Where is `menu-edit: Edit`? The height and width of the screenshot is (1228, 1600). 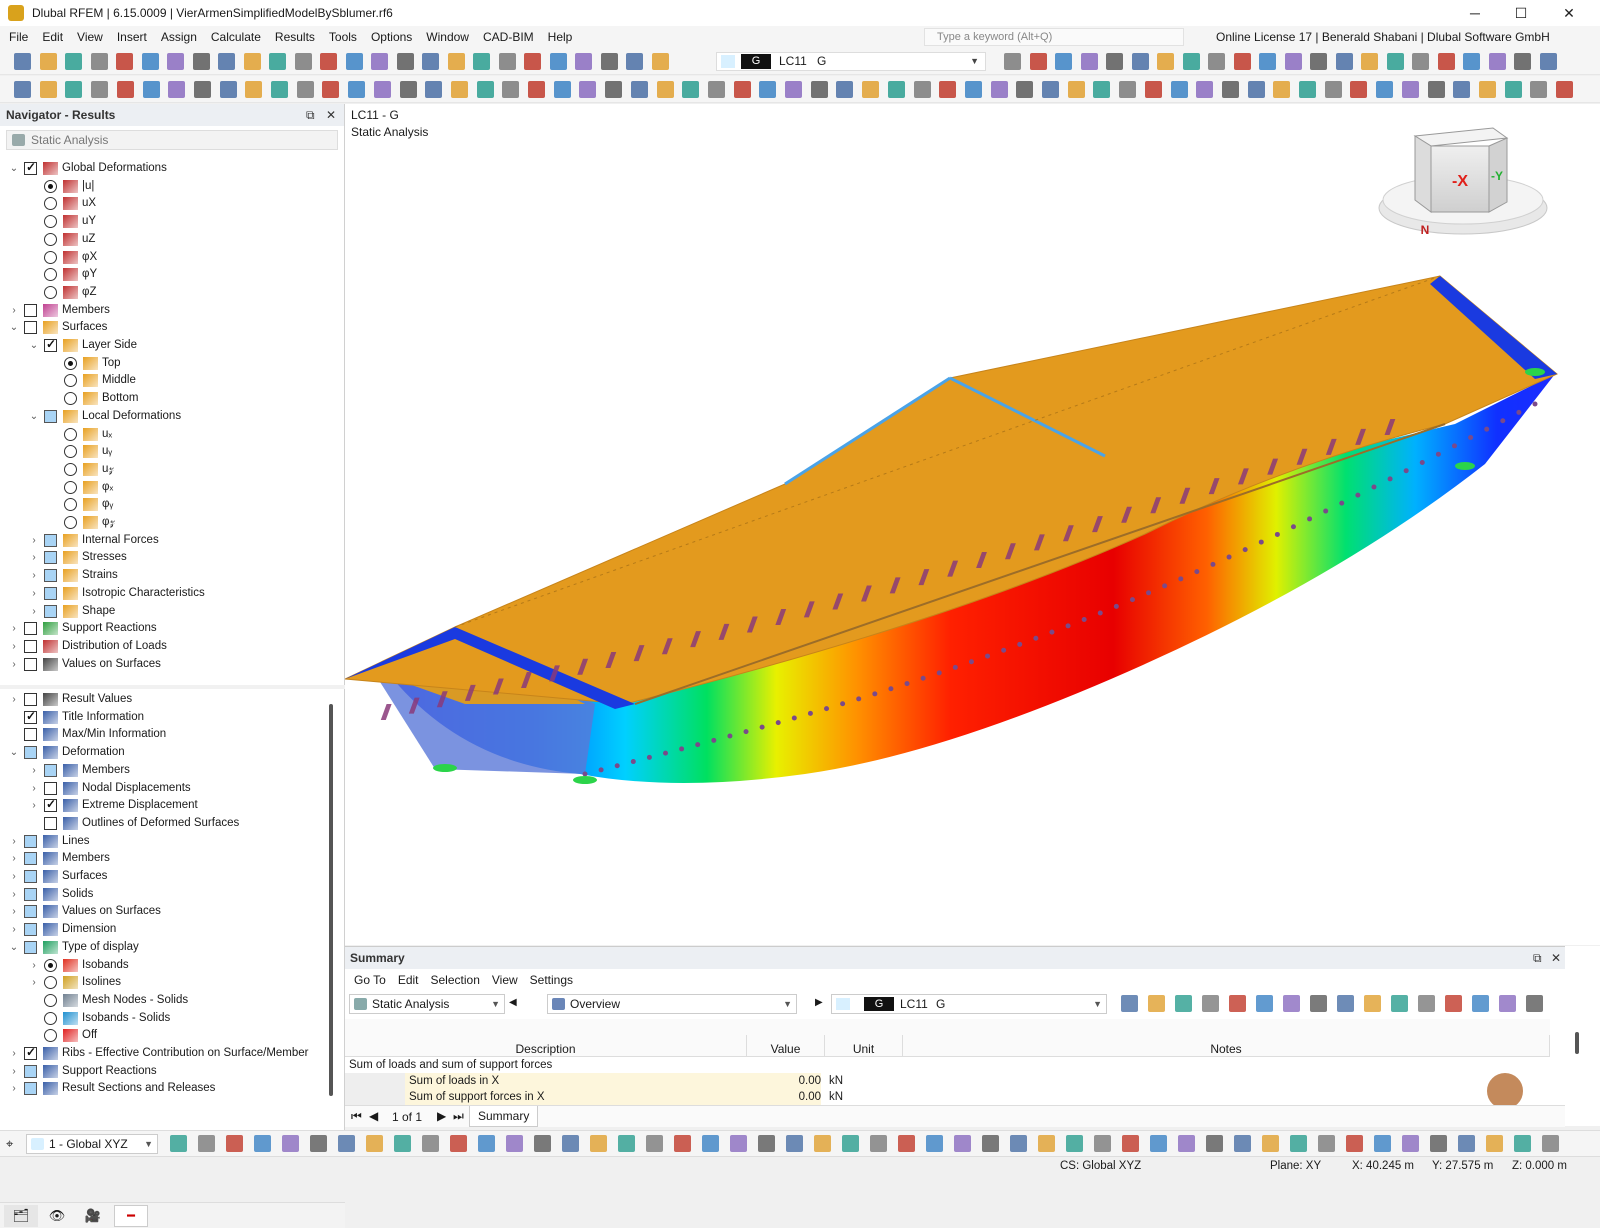 menu-edit: Edit is located at coordinates (408, 980).